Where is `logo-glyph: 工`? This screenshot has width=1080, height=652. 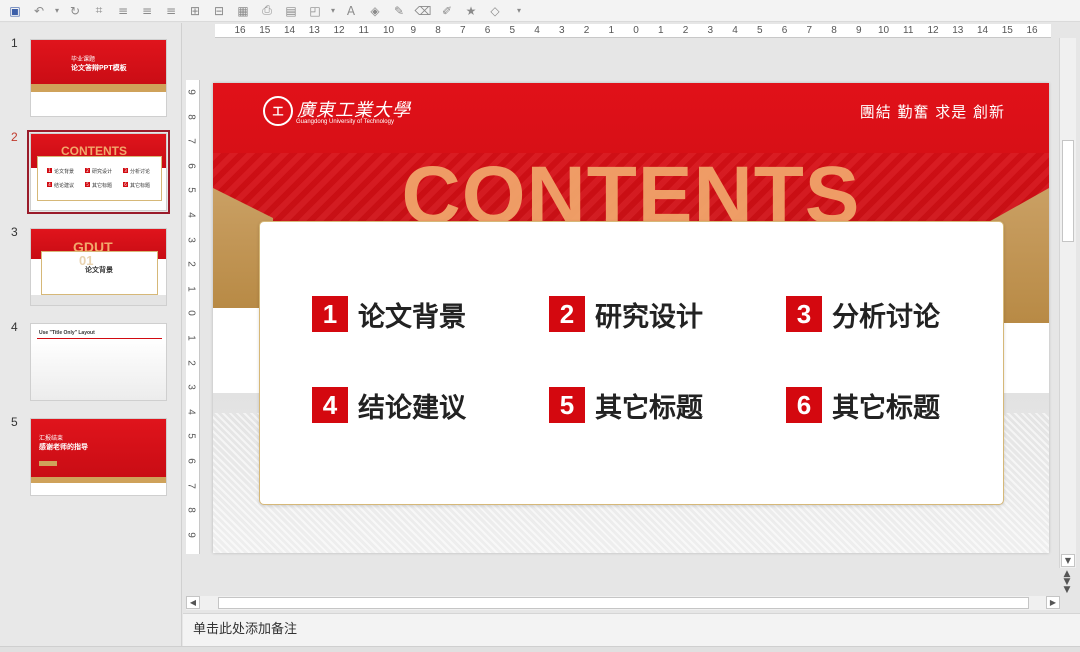 logo-glyph: 工 is located at coordinates (278, 111).